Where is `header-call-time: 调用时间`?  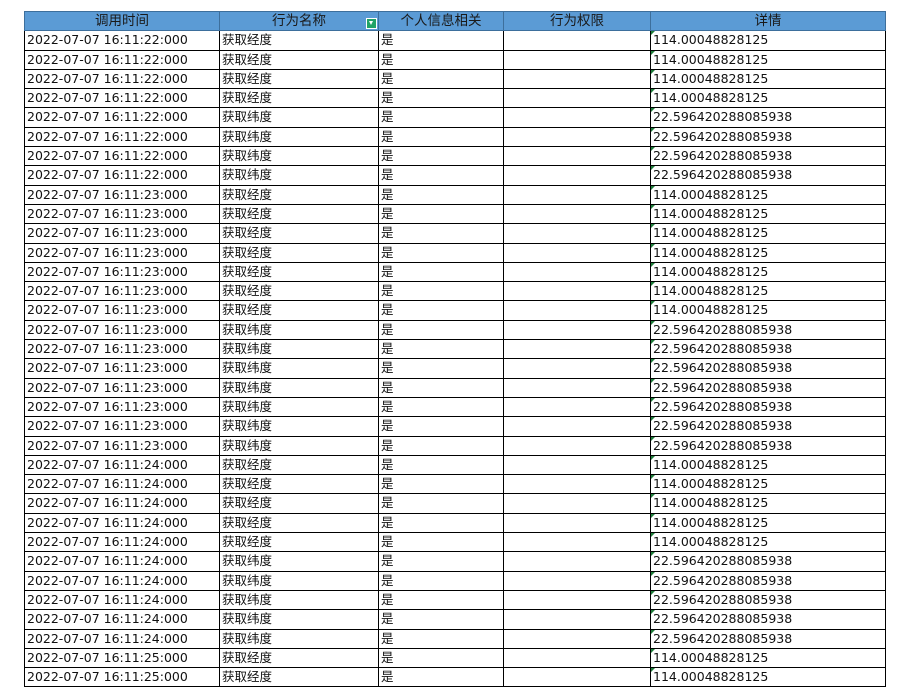 header-call-time: 调用时间 is located at coordinates (122, 21).